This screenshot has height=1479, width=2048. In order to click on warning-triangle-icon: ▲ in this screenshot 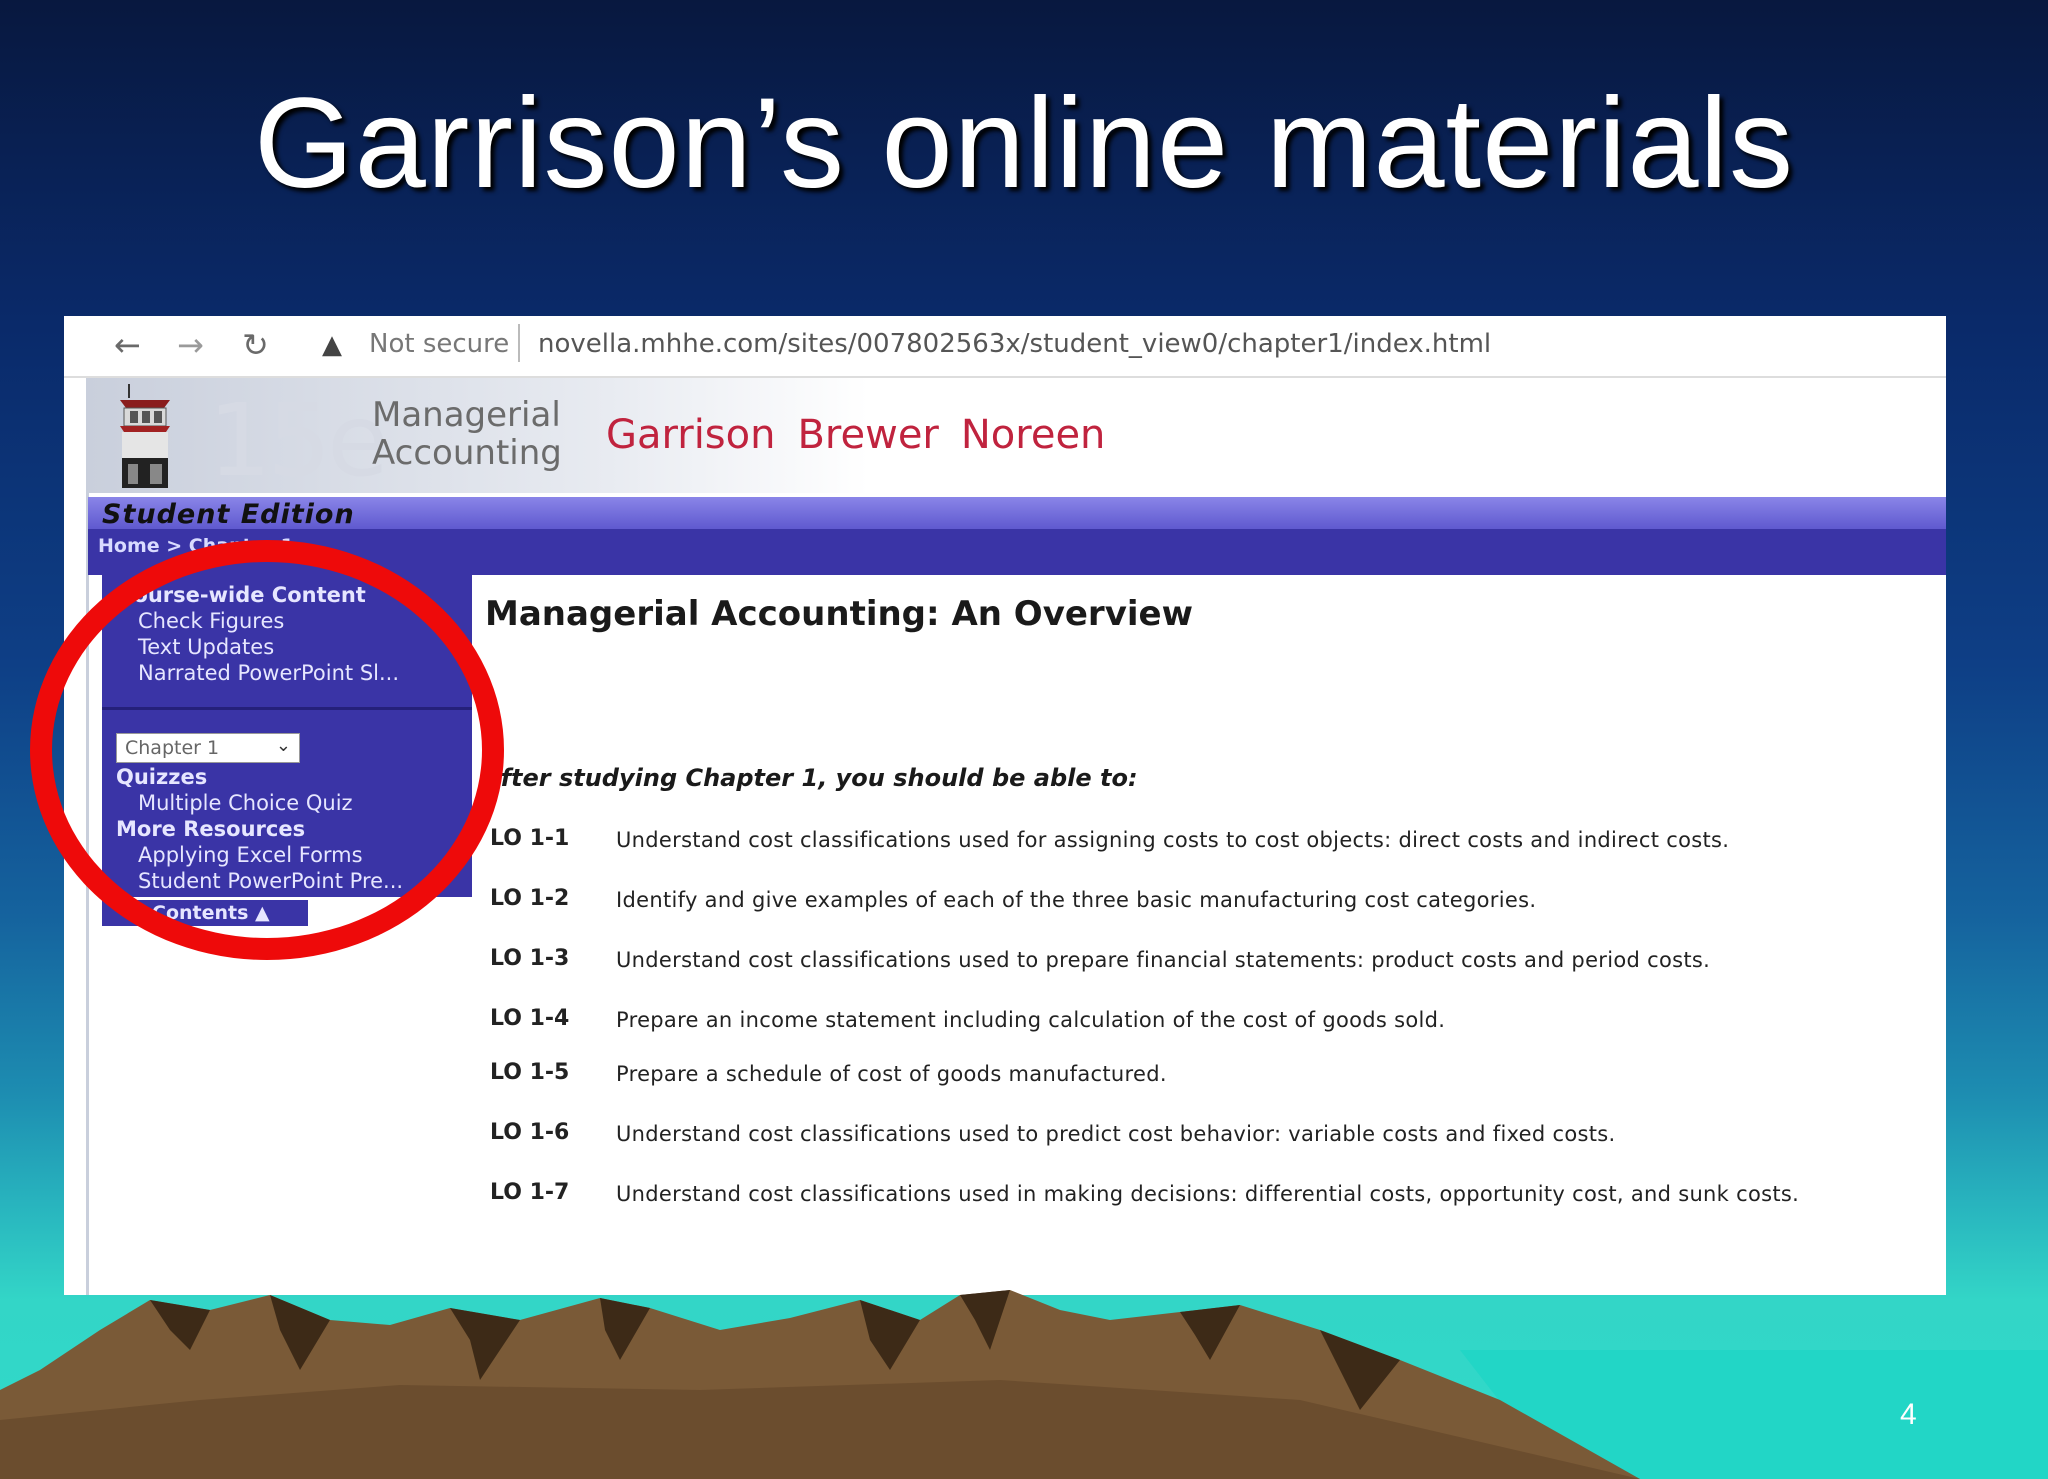, I will do `click(332, 345)`.